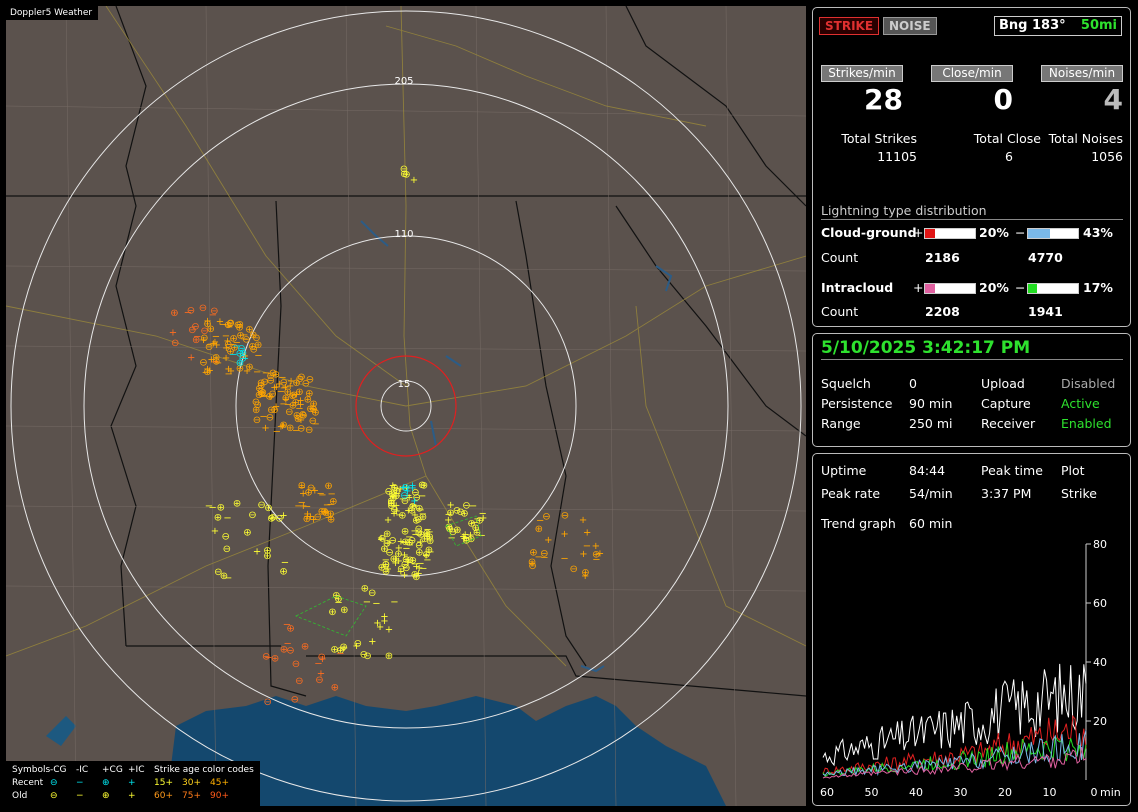 This screenshot has width=1138, height=812. Describe the element at coordinates (827, 792) in the screenshot. I see `trend-x-tick-label: 60` at that location.